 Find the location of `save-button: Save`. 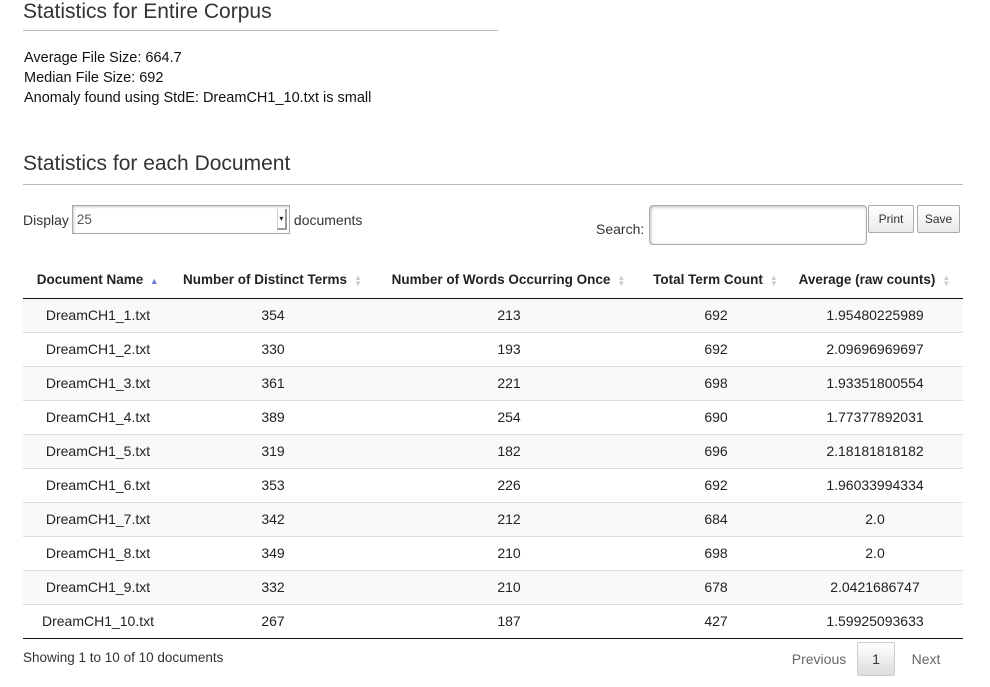

save-button: Save is located at coordinates (938, 219).